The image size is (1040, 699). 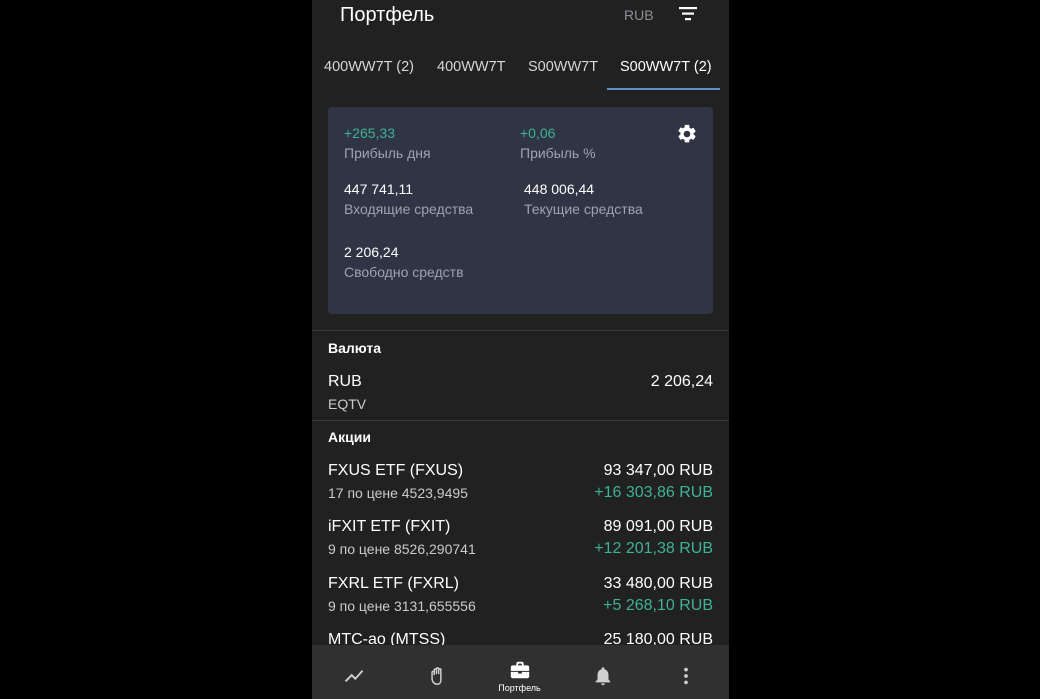 I want to click on stock-amount: 33 480,00 RUB, so click(x=658, y=583).